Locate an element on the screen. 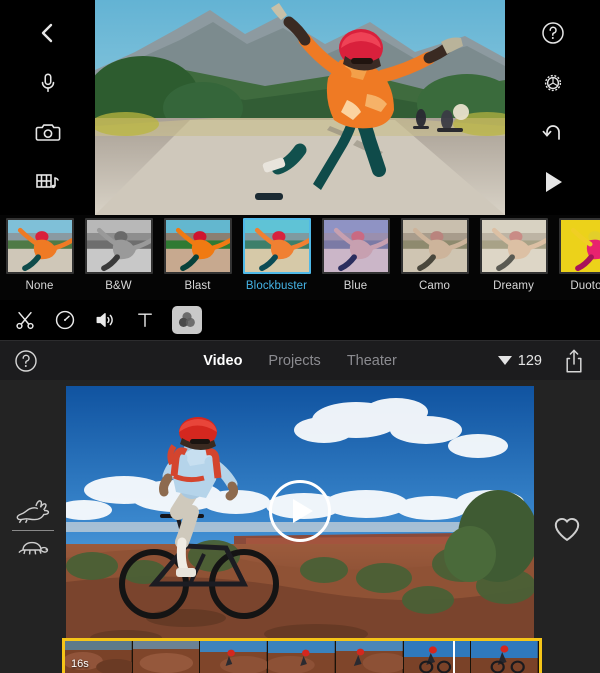 This screenshot has height=673, width=600. speed-divider is located at coordinates (33, 530).